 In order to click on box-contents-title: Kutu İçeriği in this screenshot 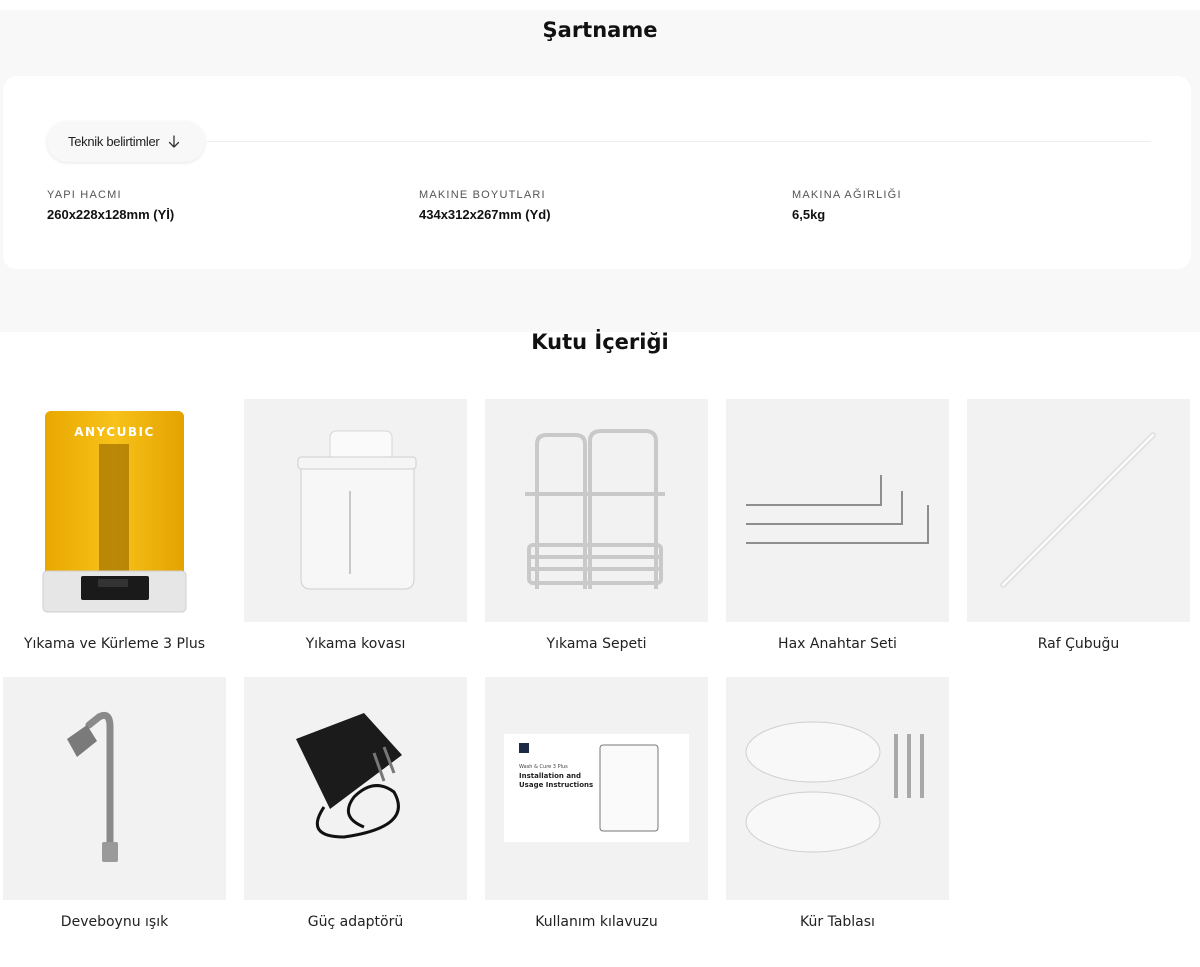, I will do `click(600, 342)`.